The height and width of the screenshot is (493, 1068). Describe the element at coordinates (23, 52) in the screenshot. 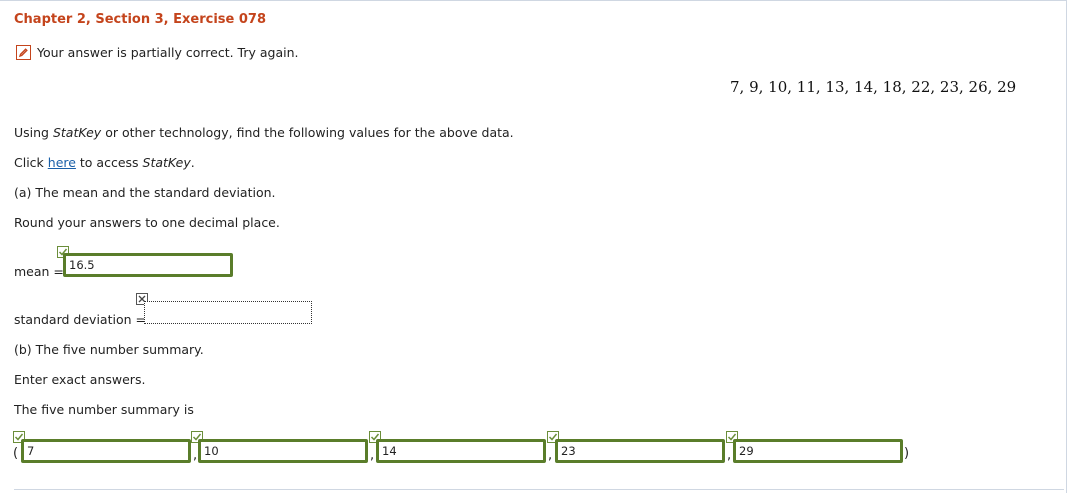

I see `pencil-icon` at that location.